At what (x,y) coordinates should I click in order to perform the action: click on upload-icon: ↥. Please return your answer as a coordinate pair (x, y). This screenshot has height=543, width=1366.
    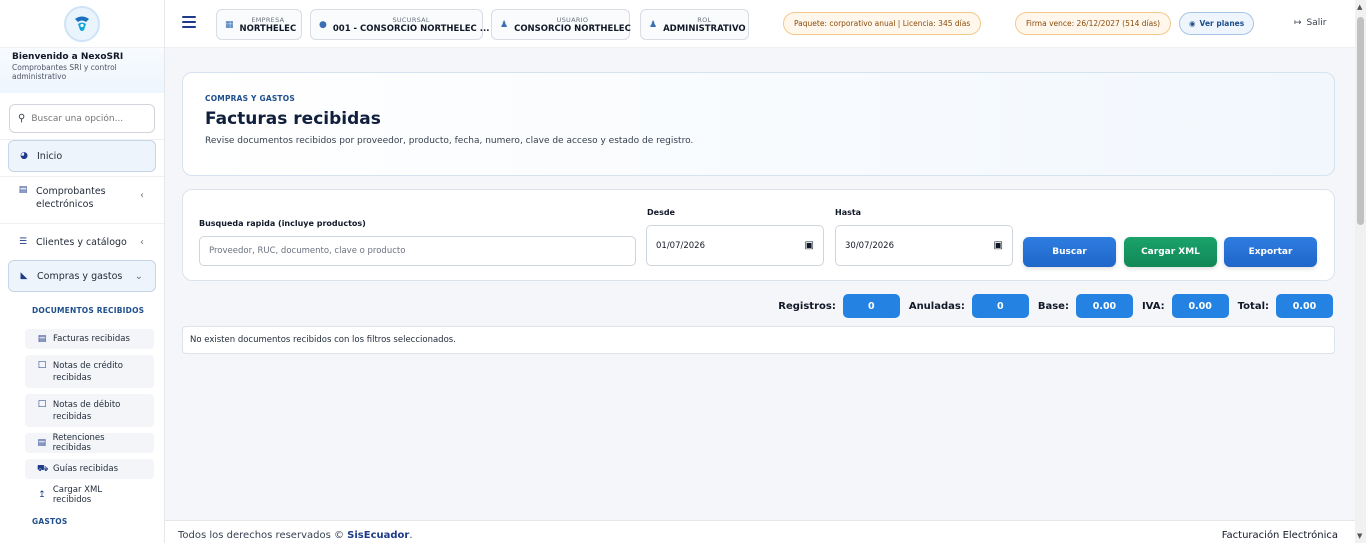
    Looking at the image, I should click on (42, 495).